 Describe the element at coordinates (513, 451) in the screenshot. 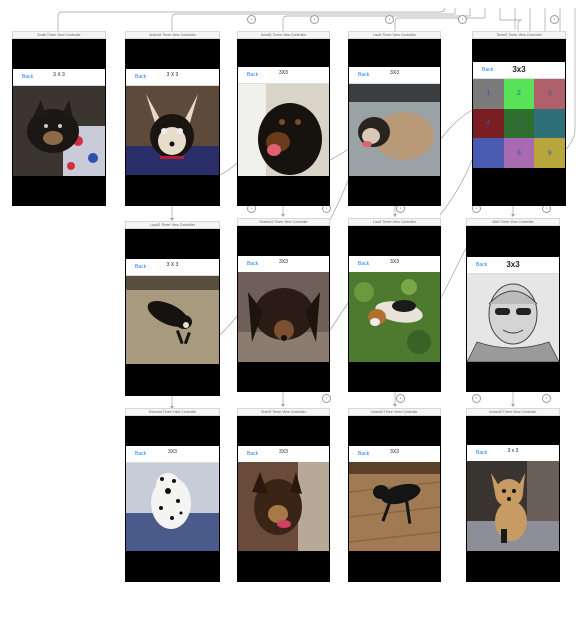

I see `nav-title: 3 x 3` at that location.